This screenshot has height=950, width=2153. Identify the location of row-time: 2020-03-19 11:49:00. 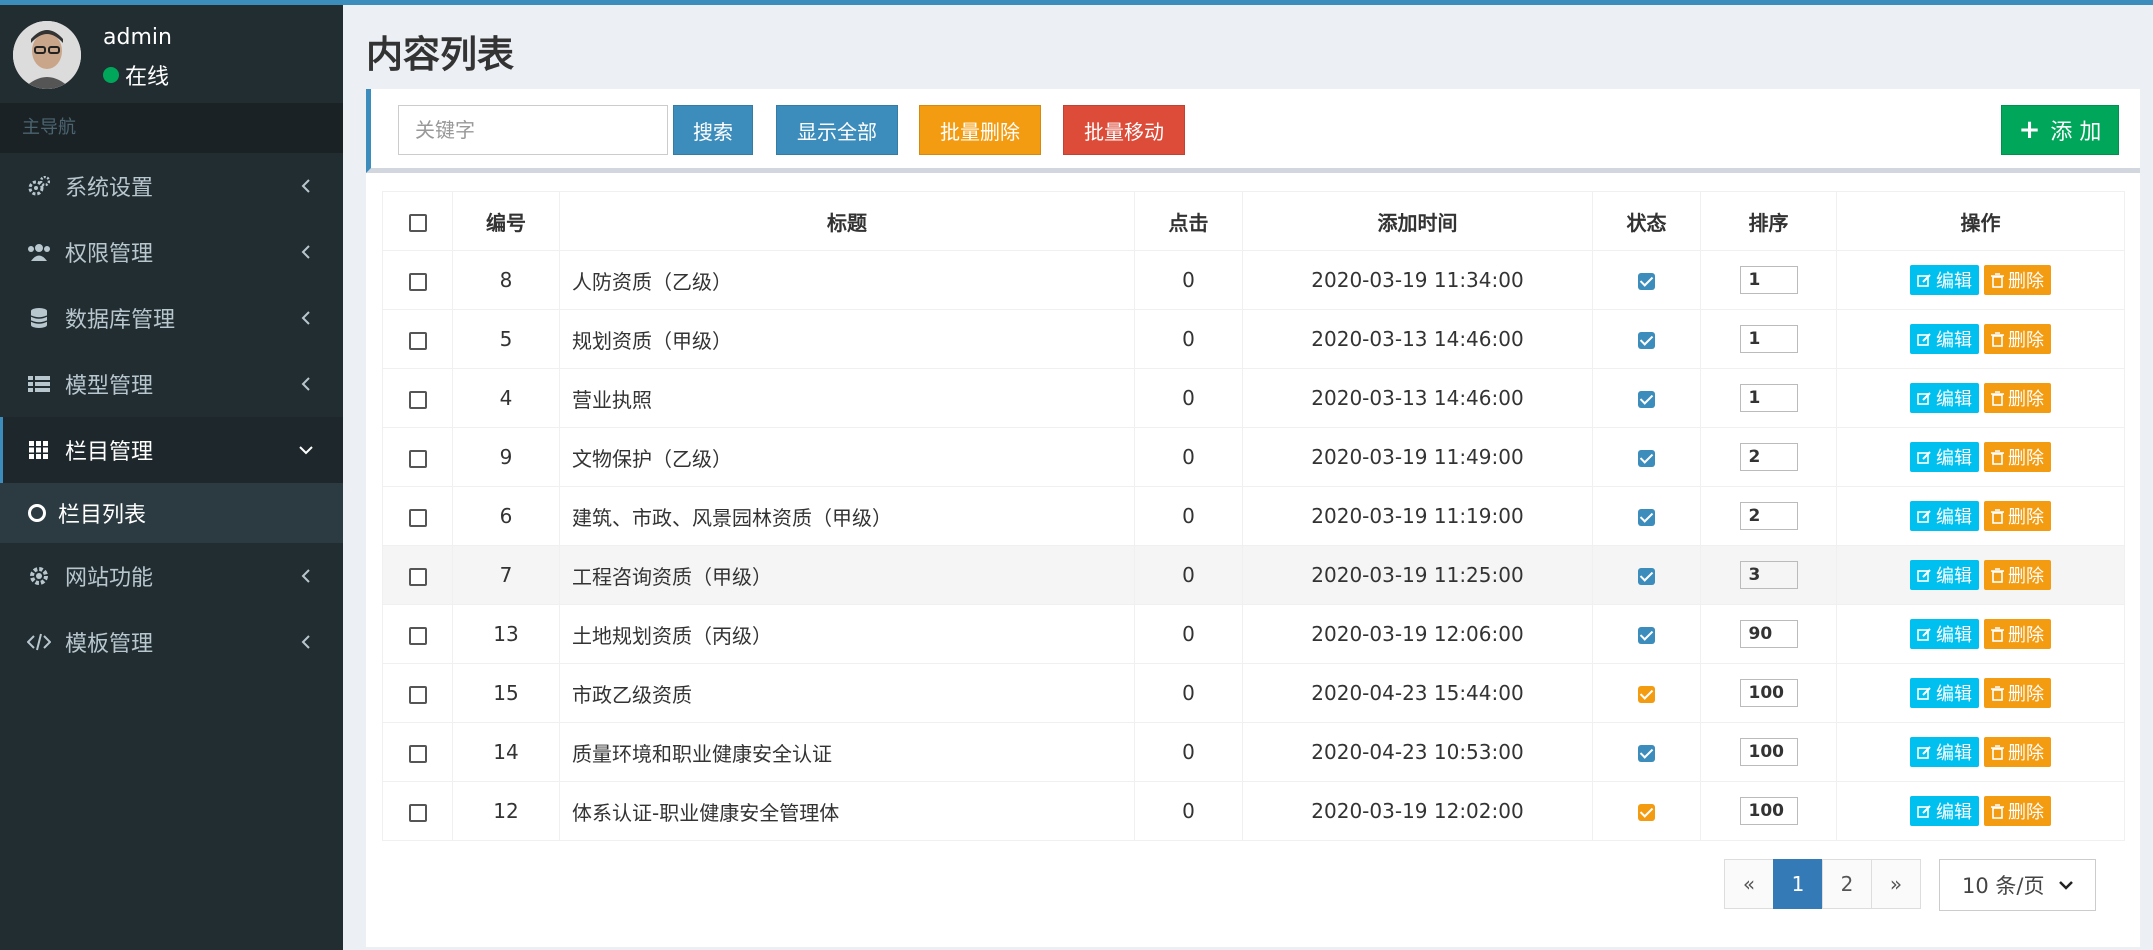
(1417, 457).